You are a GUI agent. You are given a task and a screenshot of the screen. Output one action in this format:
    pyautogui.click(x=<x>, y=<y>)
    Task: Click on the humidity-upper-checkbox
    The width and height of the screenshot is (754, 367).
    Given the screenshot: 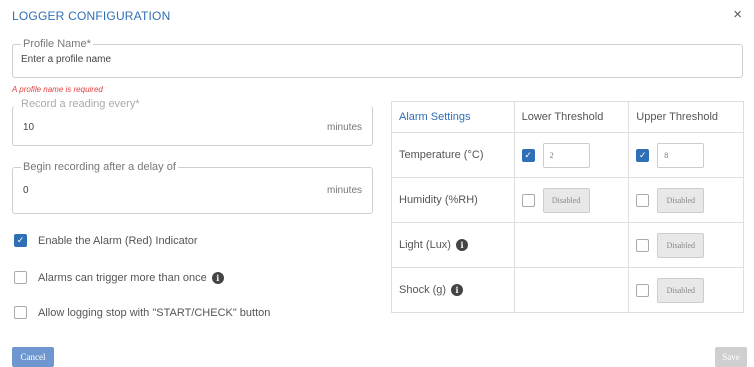 What is the action you would take?
    pyautogui.click(x=643, y=200)
    